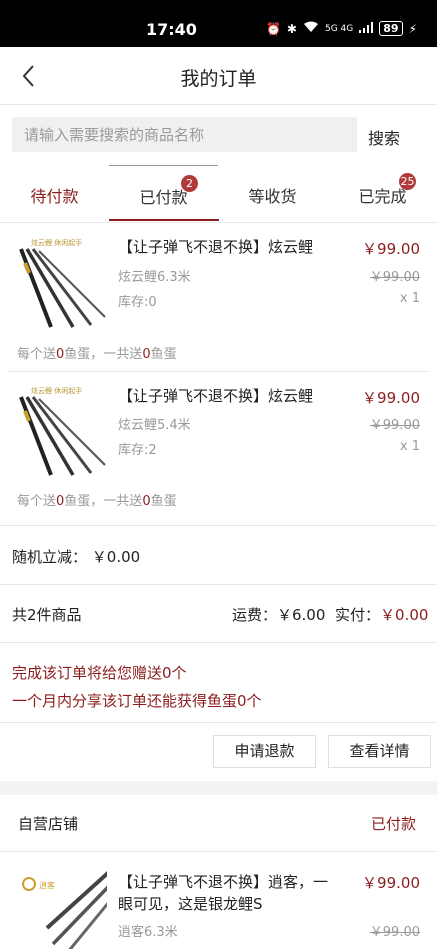 Image resolution: width=437 pixels, height=949 pixels. Describe the element at coordinates (223, 882) in the screenshot. I see `product-title: 【让子弹飞不退不换】逍客，一` at that location.